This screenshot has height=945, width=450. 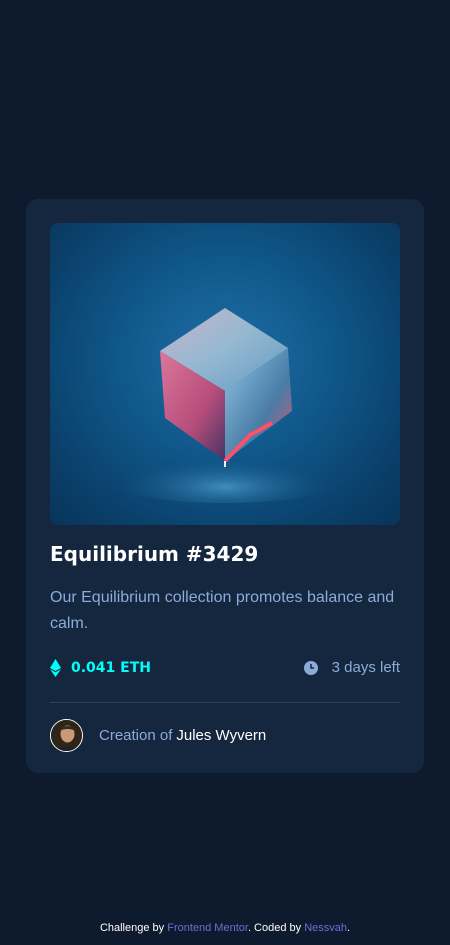 I want to click on nft-price: 0.041 ETH, so click(x=100, y=668).